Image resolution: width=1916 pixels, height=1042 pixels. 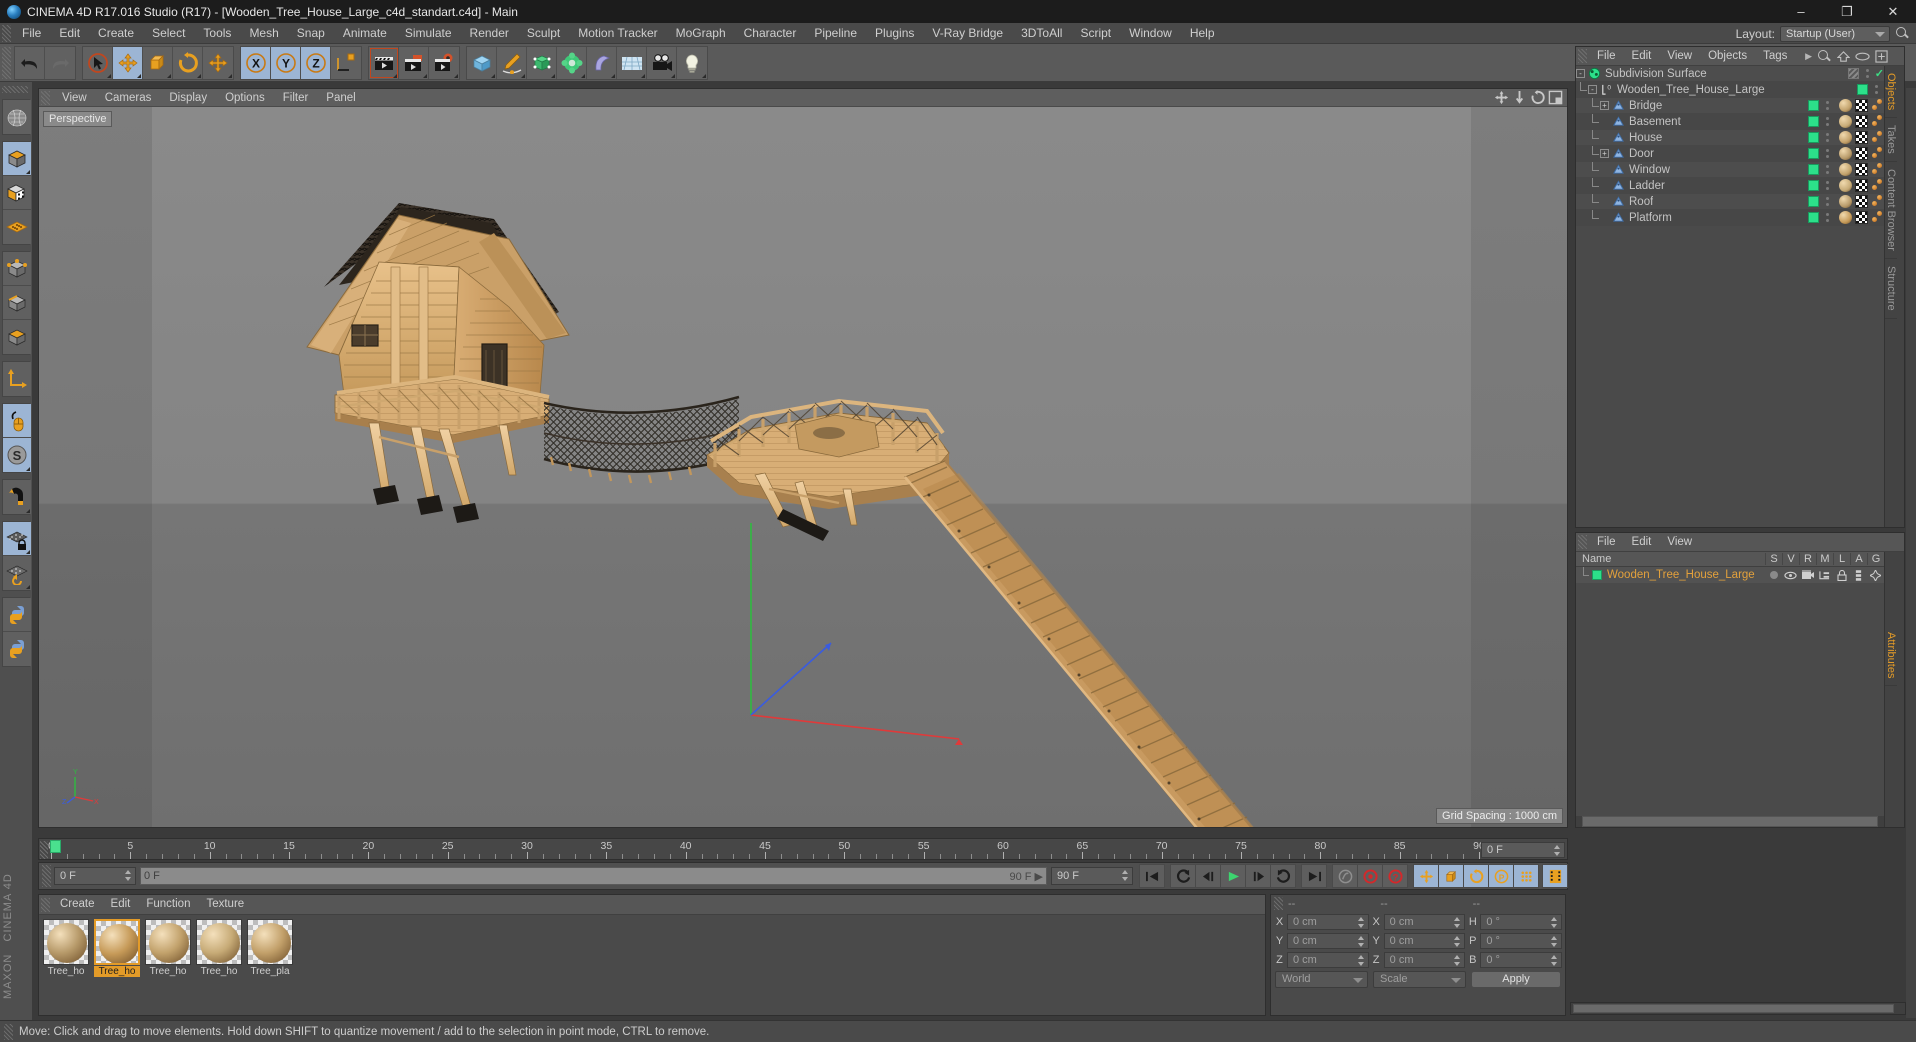 What do you see at coordinates (692, 62) in the screenshot?
I see `light-button` at bounding box center [692, 62].